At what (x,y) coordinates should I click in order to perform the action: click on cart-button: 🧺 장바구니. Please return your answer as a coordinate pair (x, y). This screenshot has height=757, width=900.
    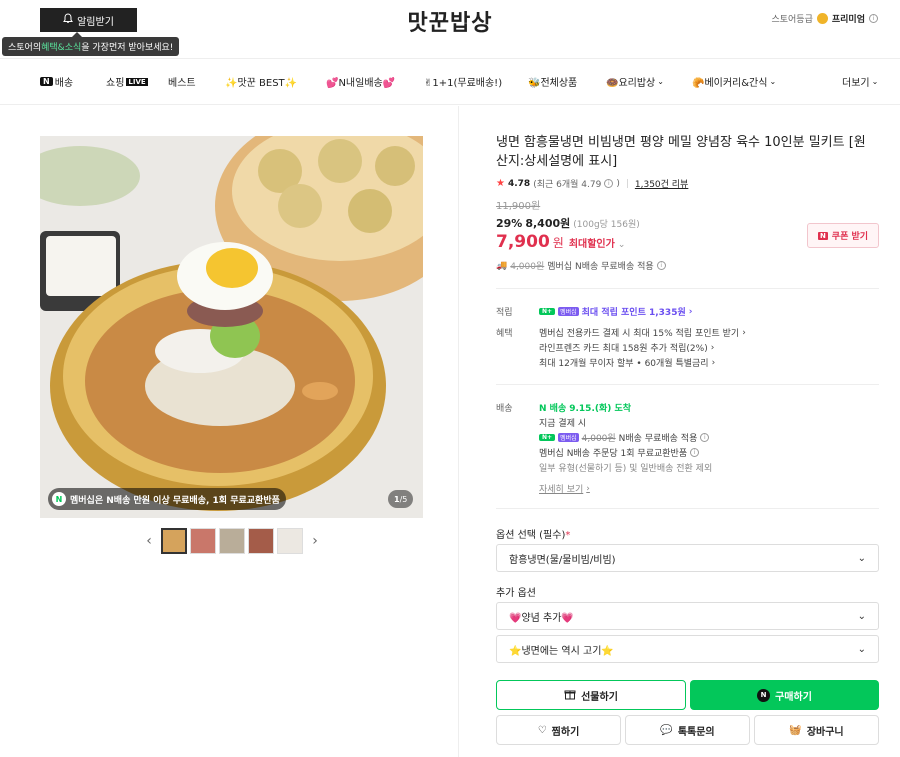
    Looking at the image, I should click on (816, 730).